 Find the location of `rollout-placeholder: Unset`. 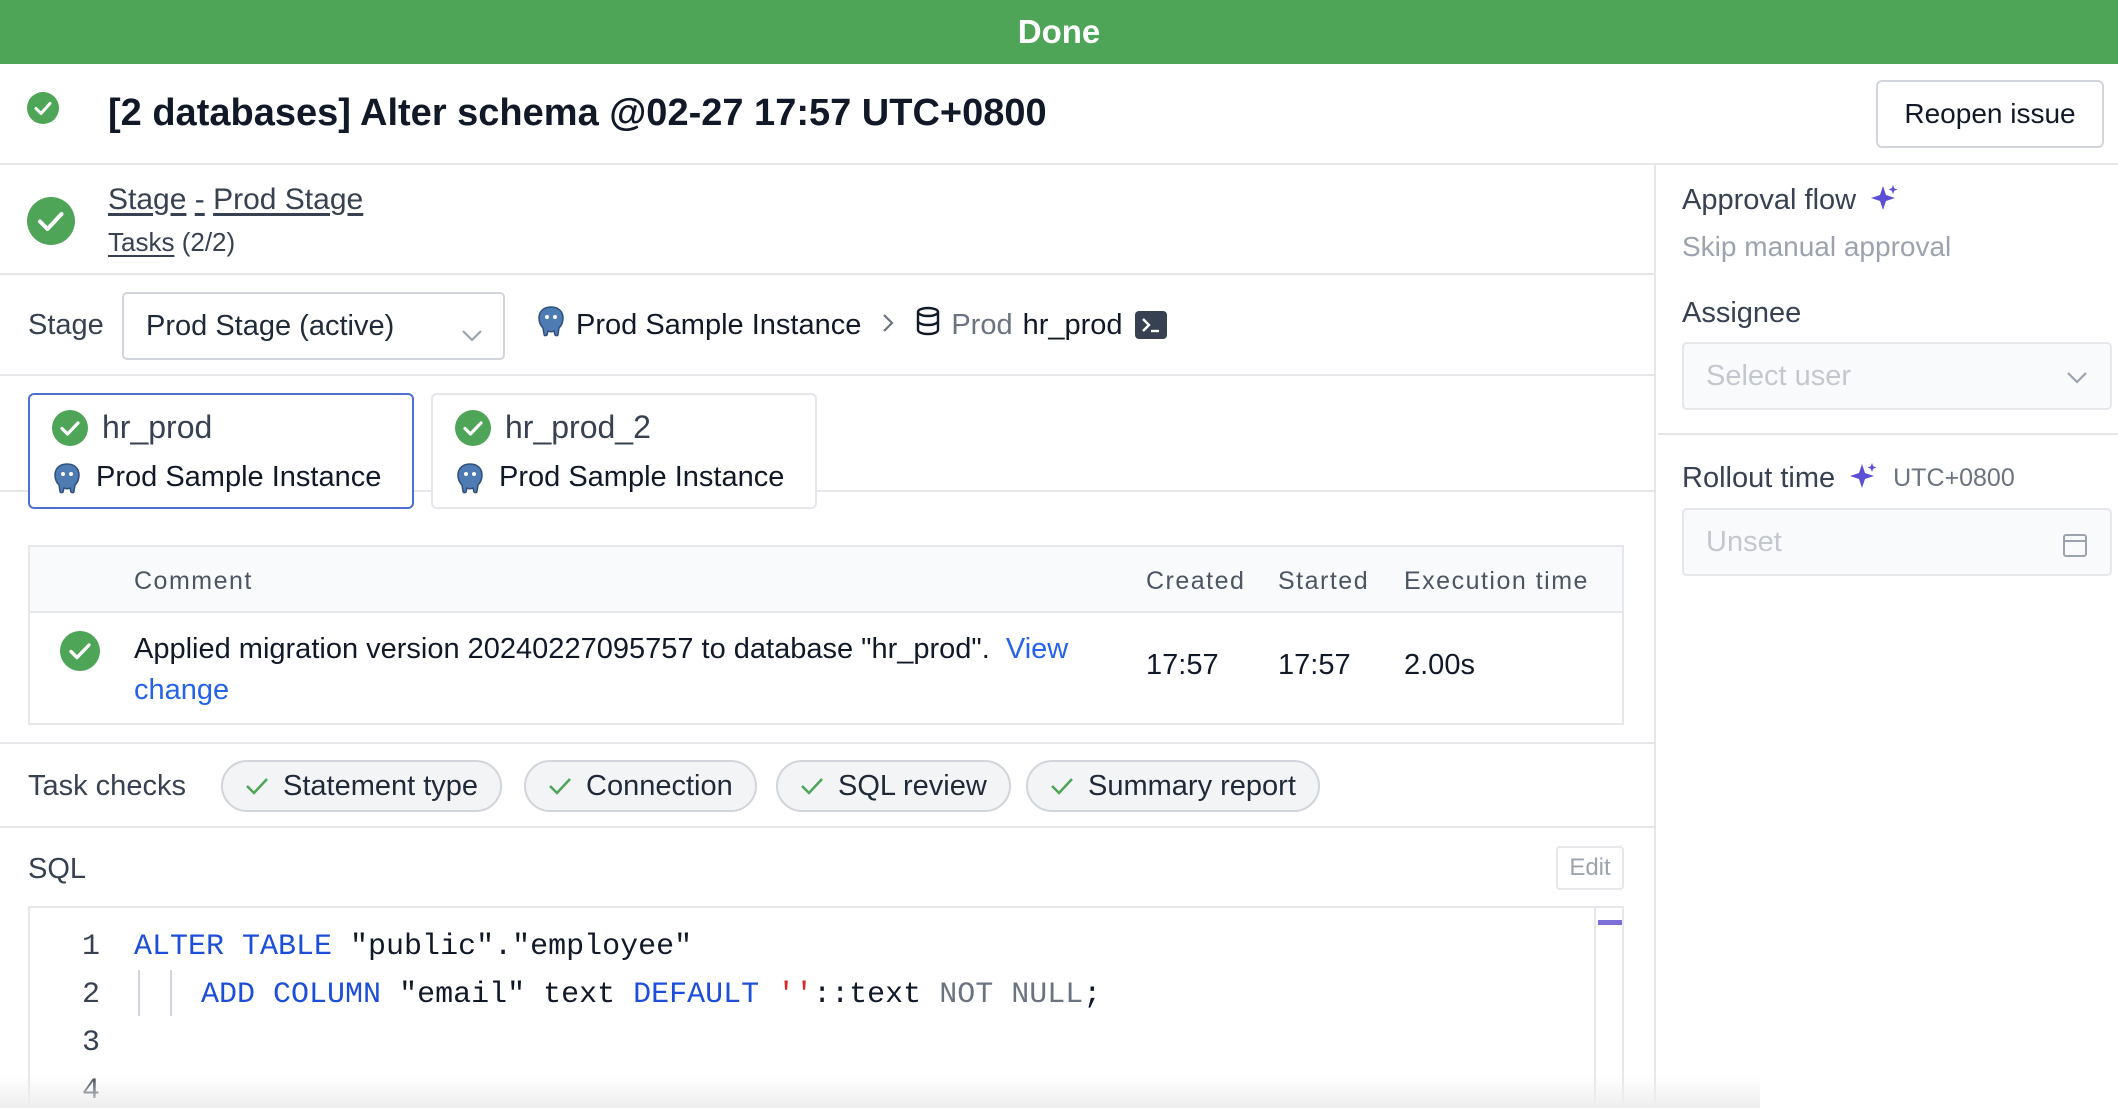

rollout-placeholder: Unset is located at coordinates (1744, 541).